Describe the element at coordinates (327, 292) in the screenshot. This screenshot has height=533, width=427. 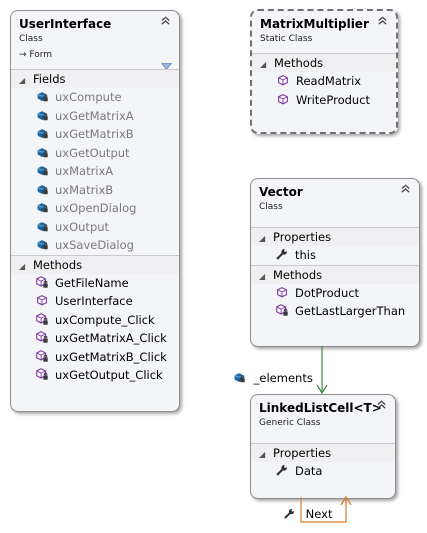
I see `member-name: DotProduct` at that location.